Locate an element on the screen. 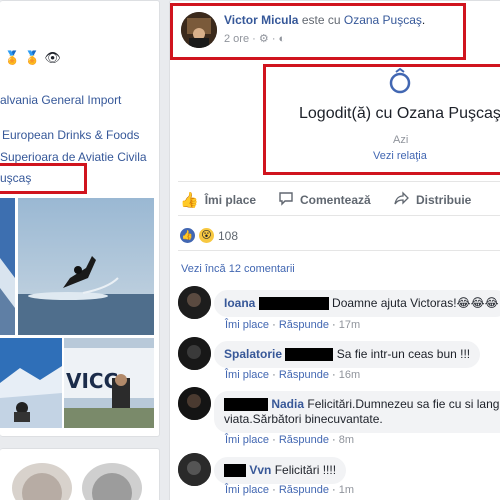 Image resolution: width=500 pixels, height=500 pixels. comment-text-line2: viata.Sărbători binecuvantate. is located at coordinates (303, 419).